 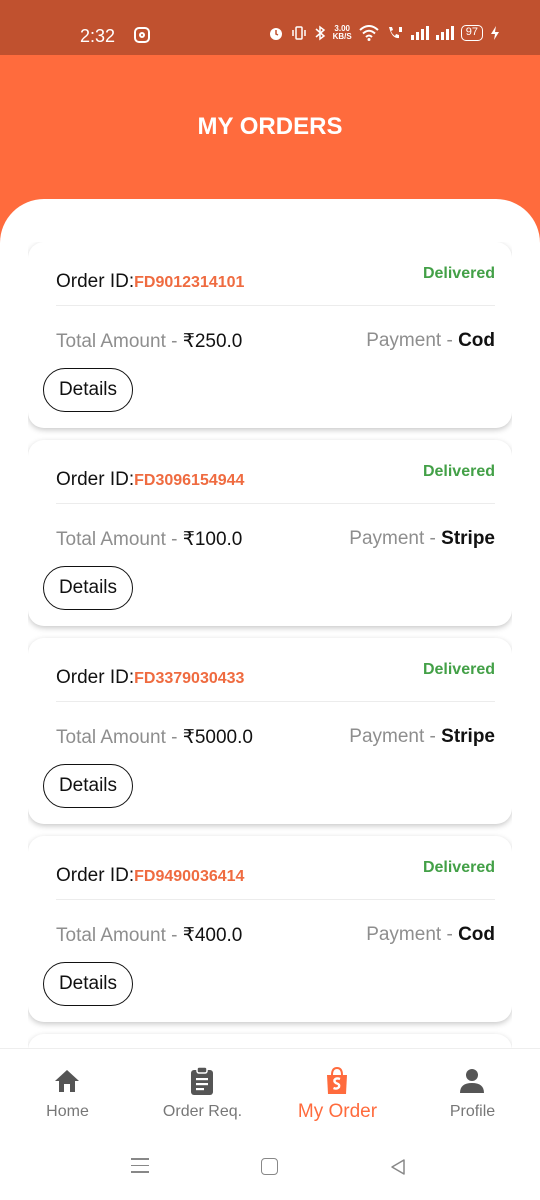 What do you see at coordinates (142, 35) in the screenshot?
I see `instagram-icon` at bounding box center [142, 35].